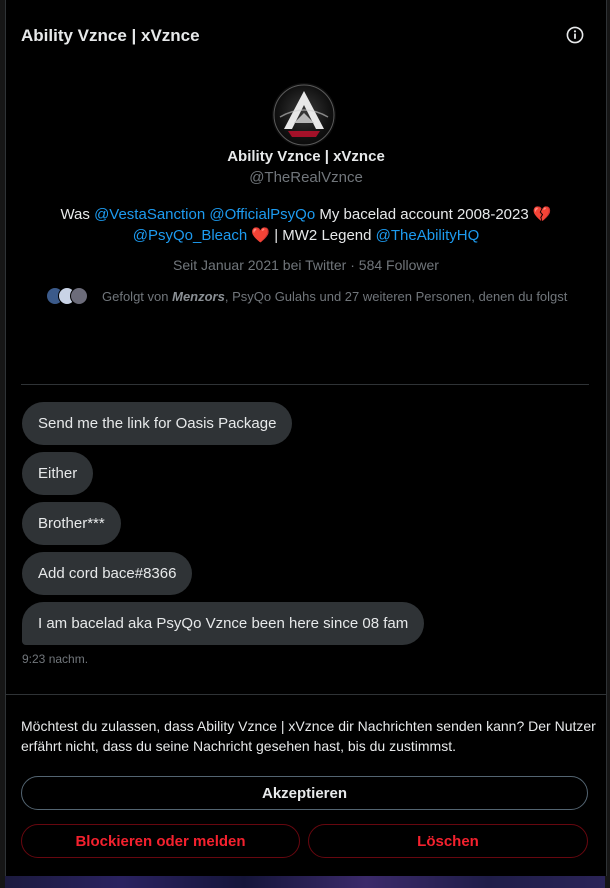 The height and width of the screenshot is (888, 610). What do you see at coordinates (190, 235) in the screenshot?
I see `mention-link: @PsyQo_Bleach` at bounding box center [190, 235].